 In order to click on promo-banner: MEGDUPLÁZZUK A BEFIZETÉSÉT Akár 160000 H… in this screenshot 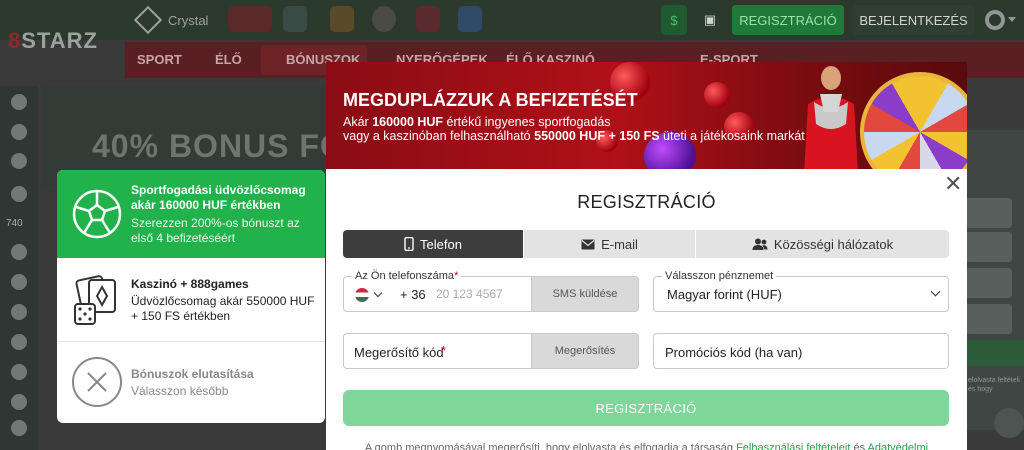, I will do `click(646, 115)`.